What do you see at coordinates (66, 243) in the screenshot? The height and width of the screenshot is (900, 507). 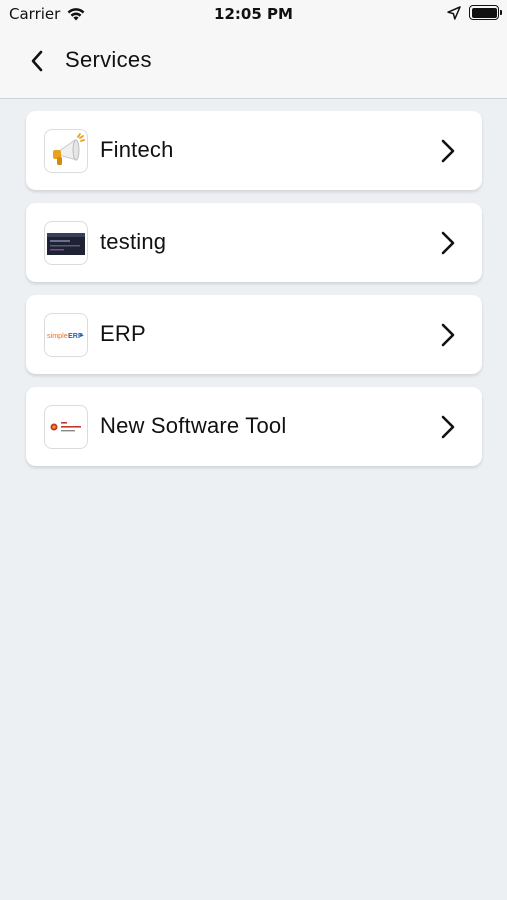 I see `dark-screenshot-image` at bounding box center [66, 243].